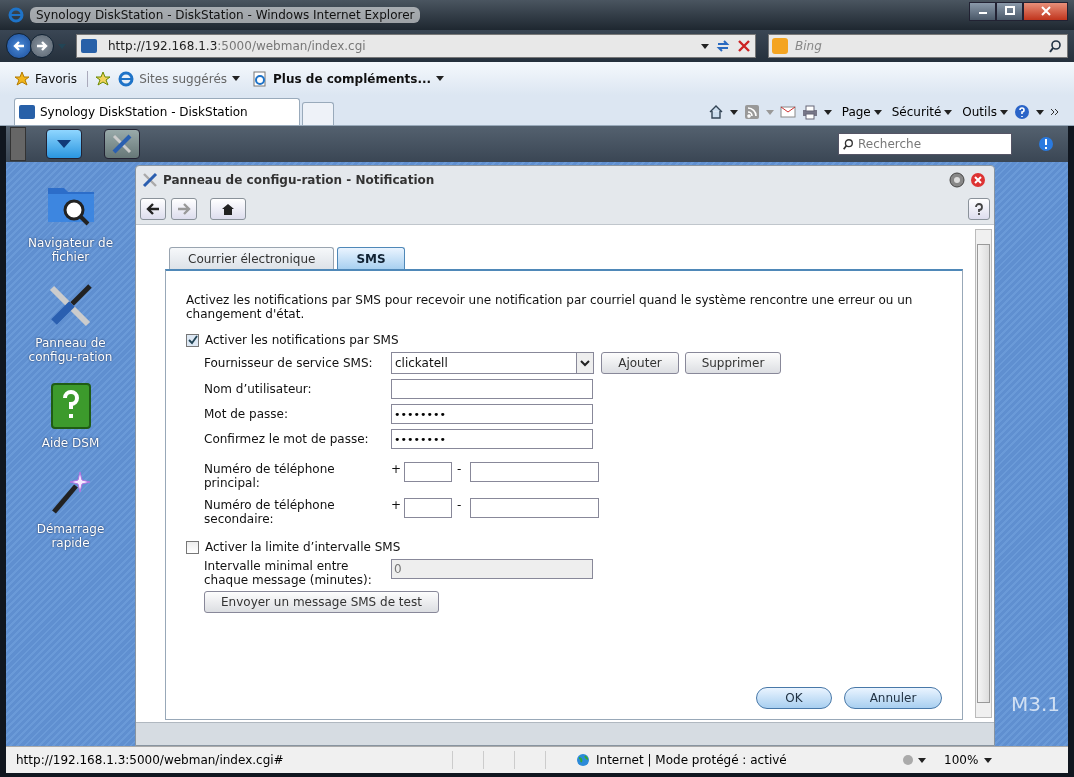 The height and width of the screenshot is (777, 1074). Describe the element at coordinates (287, 439) in the screenshot. I see `field-label: Confirmez le mot de passe:` at that location.